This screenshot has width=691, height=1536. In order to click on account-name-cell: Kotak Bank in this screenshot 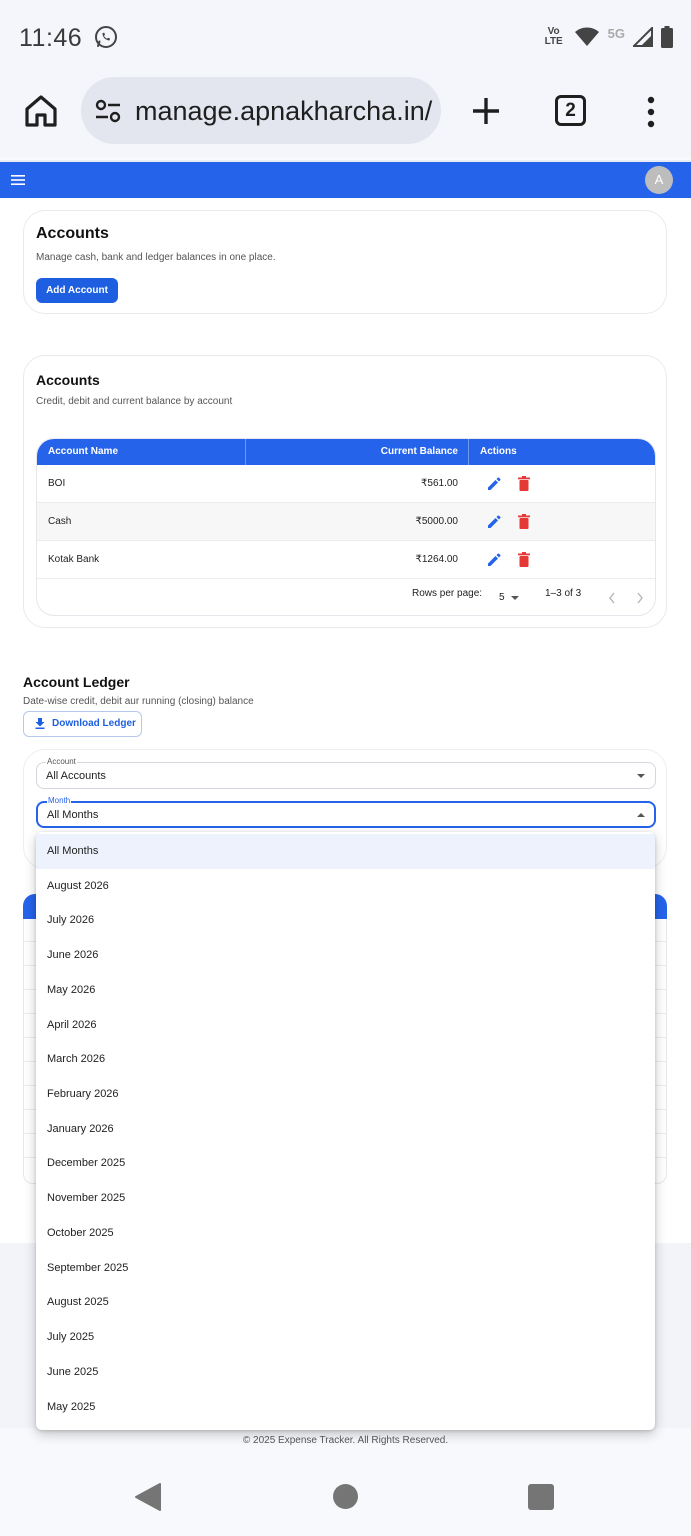, I will do `click(74, 559)`.